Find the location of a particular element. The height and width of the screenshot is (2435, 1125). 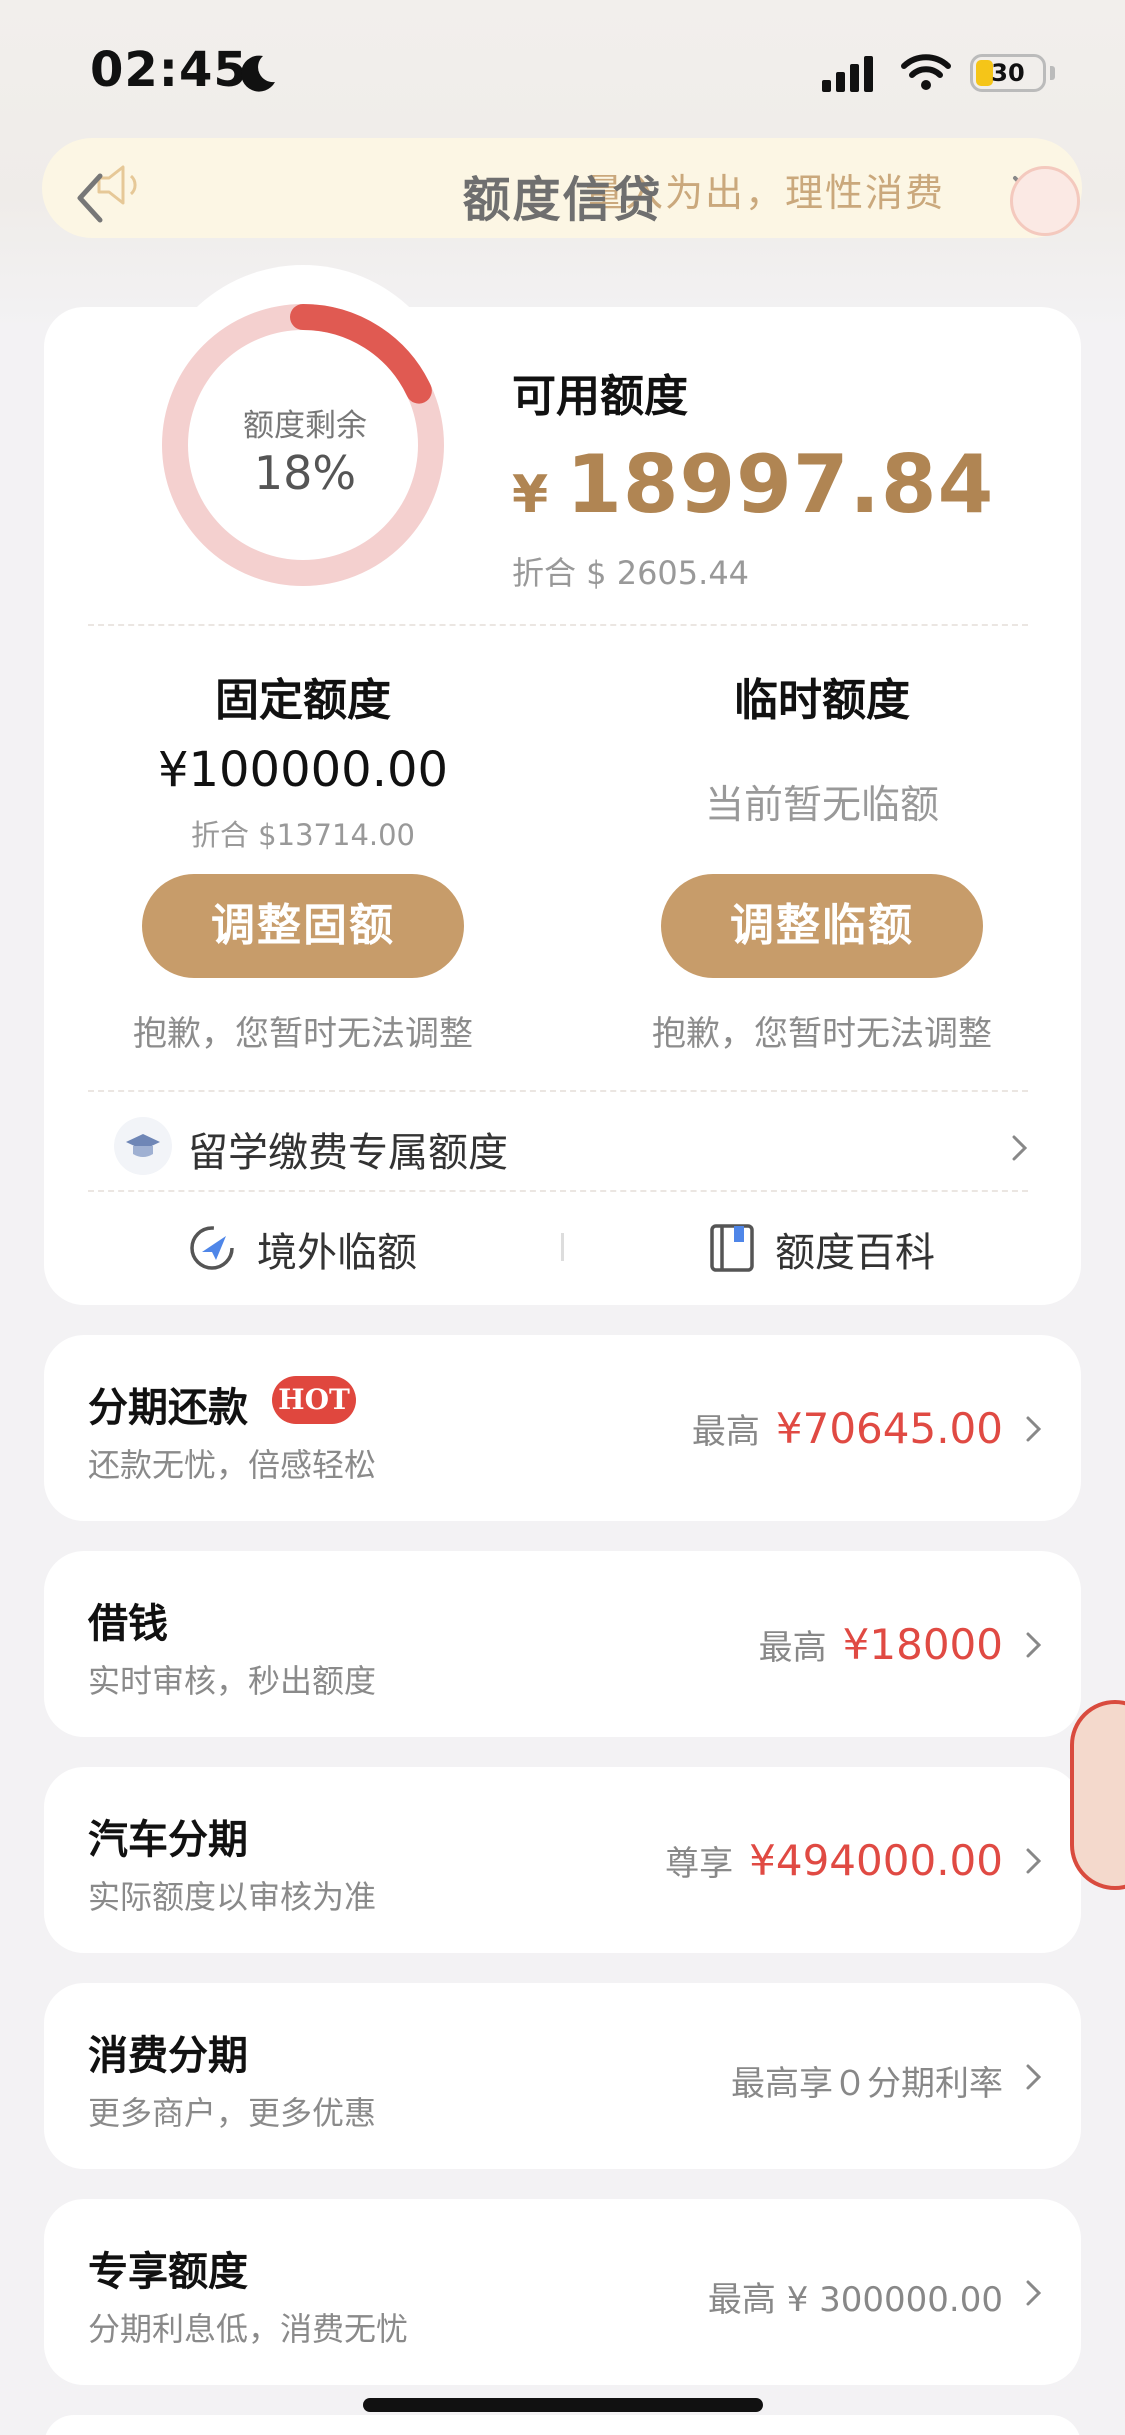

list-item-value: 最高享０分期利率 is located at coordinates (867, 2084).